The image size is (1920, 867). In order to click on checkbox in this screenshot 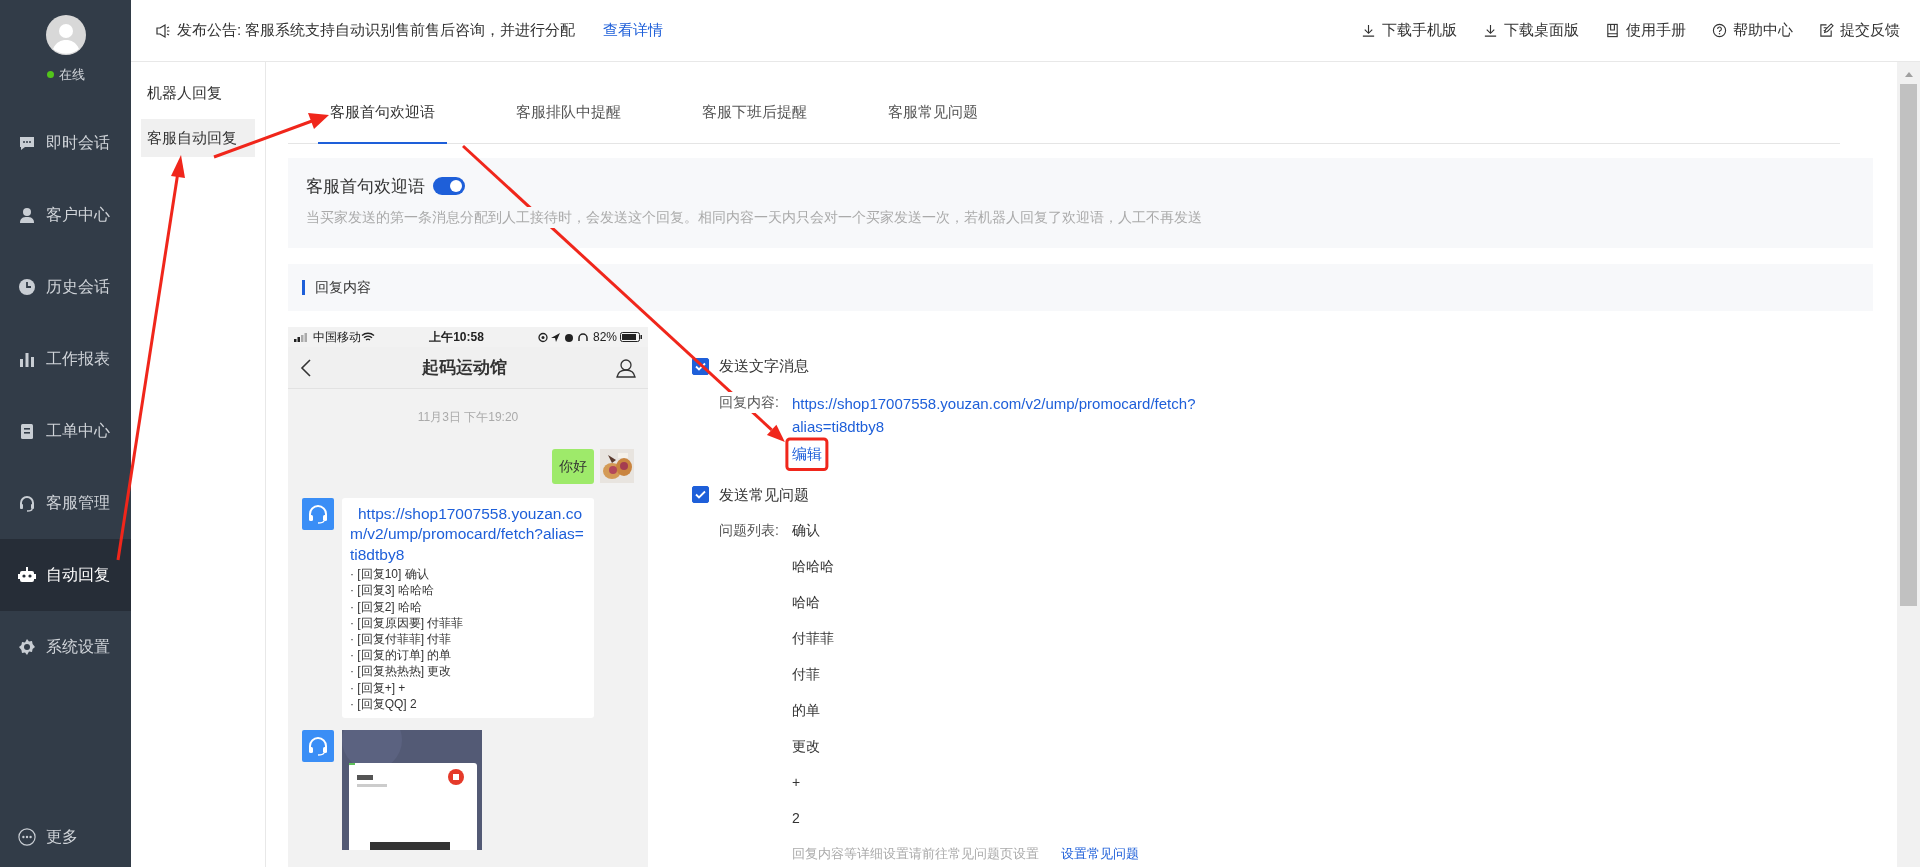, I will do `click(700, 495)`.